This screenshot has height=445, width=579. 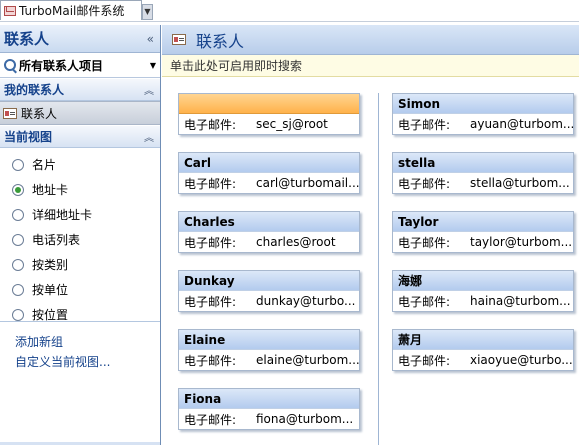 I want to click on my-contacts-title: 我的联系人, so click(x=34, y=90).